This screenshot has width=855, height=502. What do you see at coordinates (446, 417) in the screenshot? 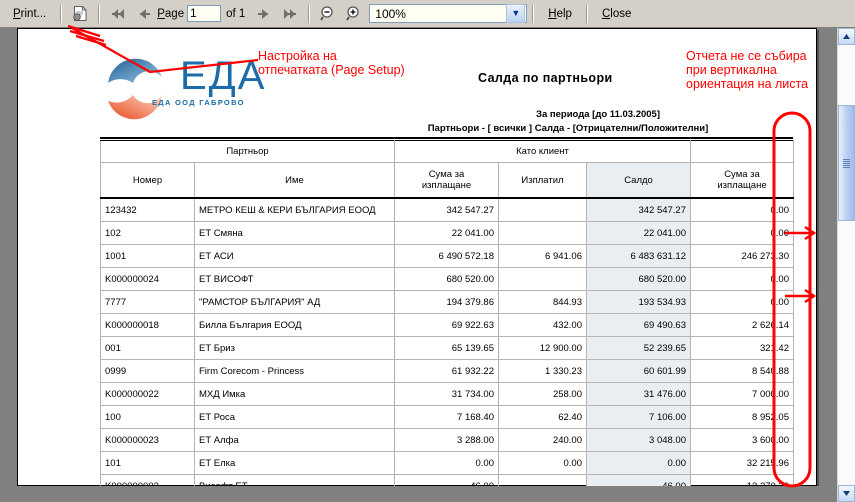
I see `row-amount-due: 7 168.40` at bounding box center [446, 417].